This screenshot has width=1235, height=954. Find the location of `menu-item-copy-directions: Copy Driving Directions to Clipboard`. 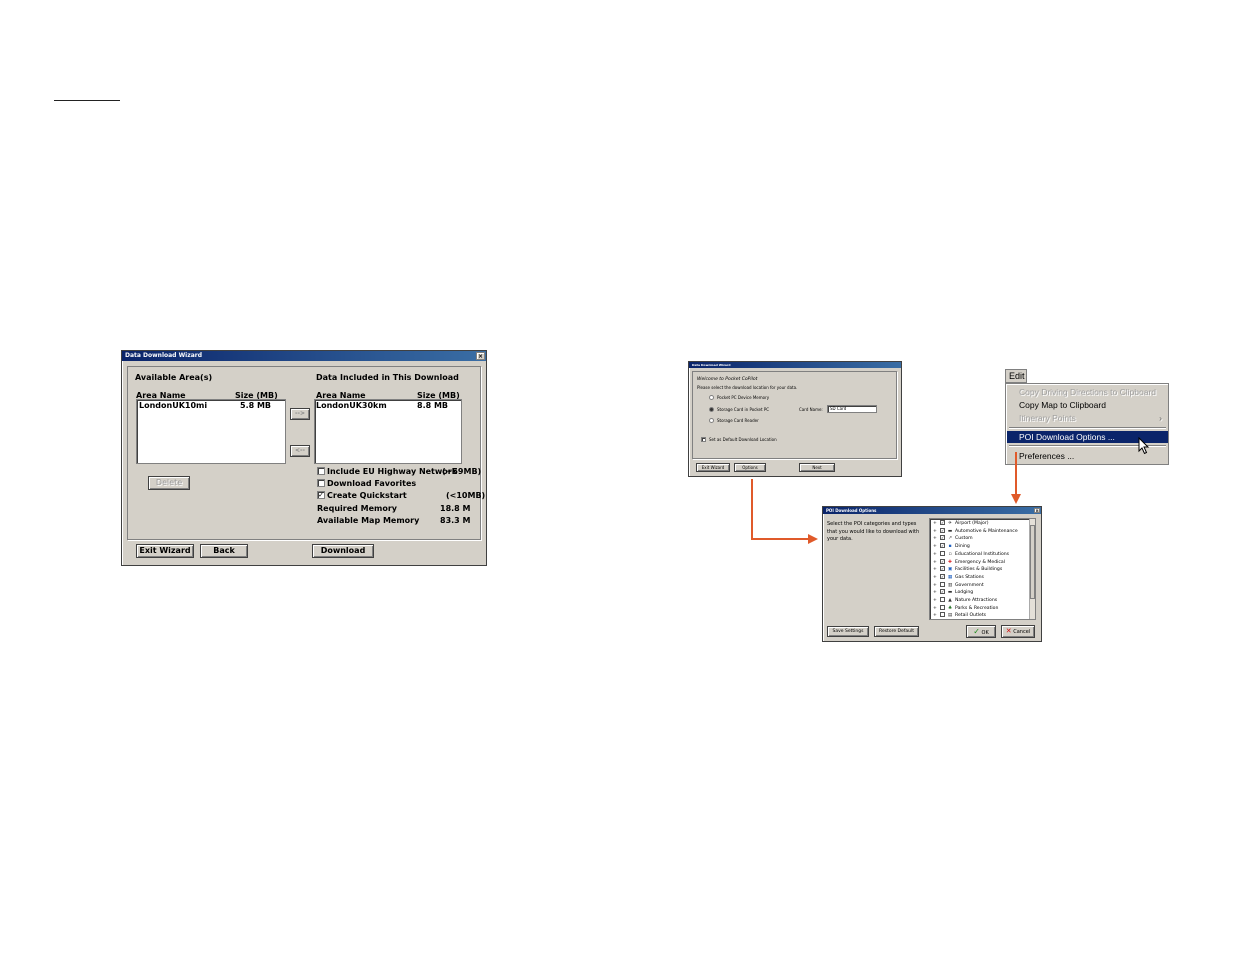

menu-item-copy-directions: Copy Driving Directions to Clipboard is located at coordinates (1087, 392).